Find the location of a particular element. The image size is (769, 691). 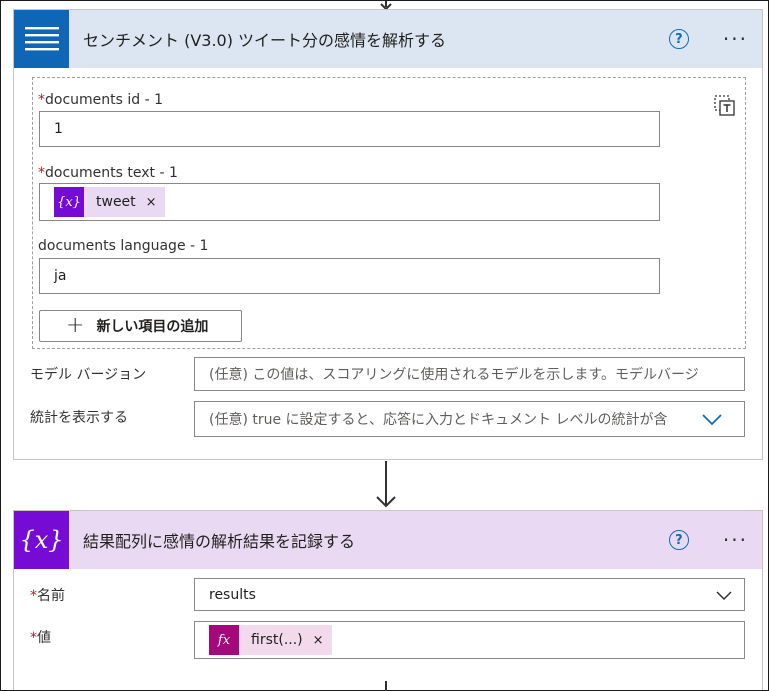

first-expression-token: fx first(...) × is located at coordinates (270, 640).